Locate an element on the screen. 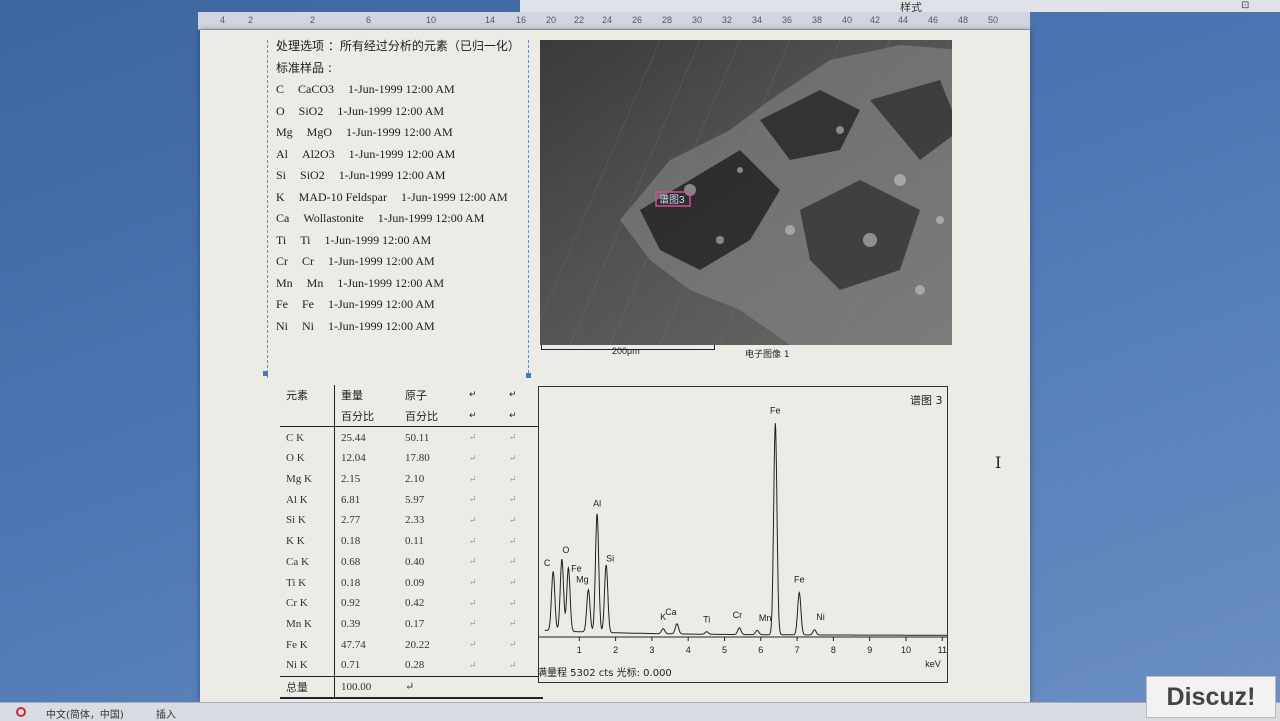 The image size is (1280, 721). processing-options-line: 处理选项 ：所有经过分析的元素（已归一化） is located at coordinates (398, 46).